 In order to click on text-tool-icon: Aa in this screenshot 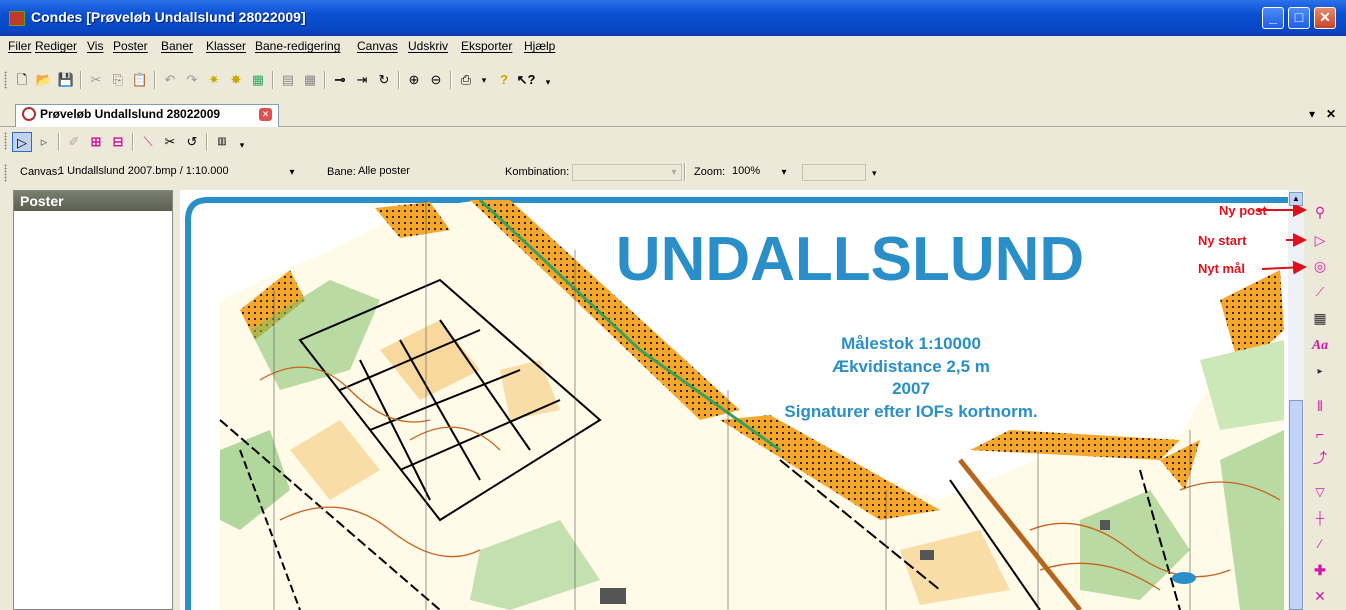, I will do `click(1320, 346)`.